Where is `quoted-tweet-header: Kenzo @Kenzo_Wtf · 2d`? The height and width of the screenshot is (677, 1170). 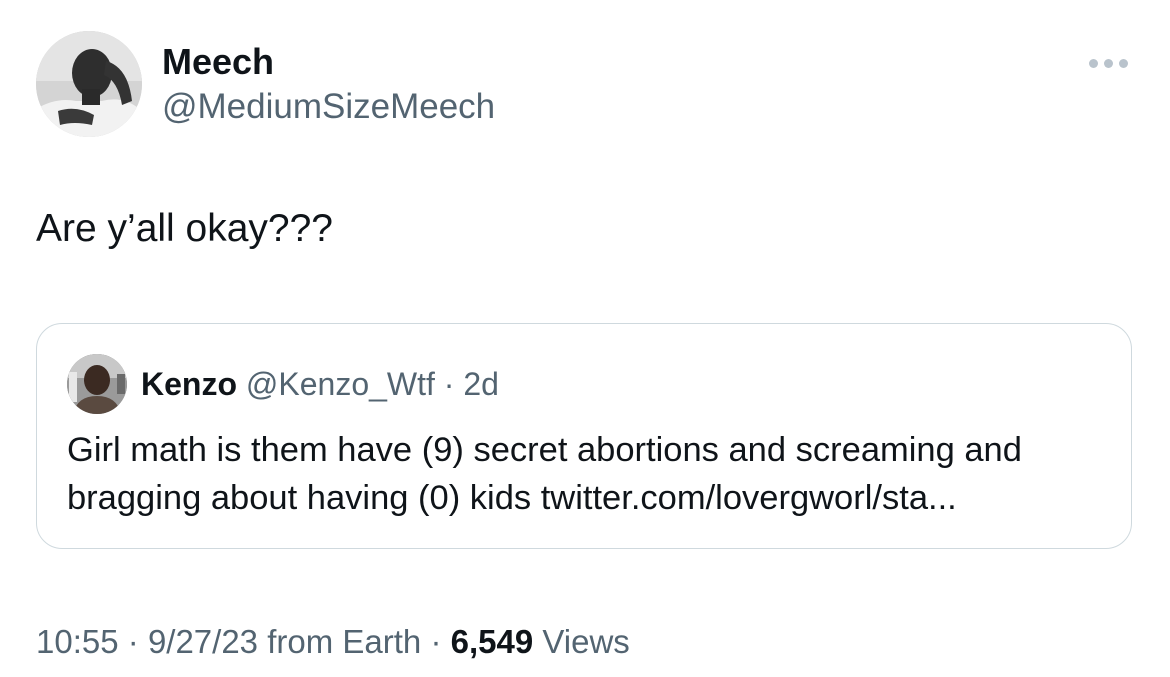 quoted-tweet-header: Kenzo @Kenzo_Wtf · 2d is located at coordinates (320, 384).